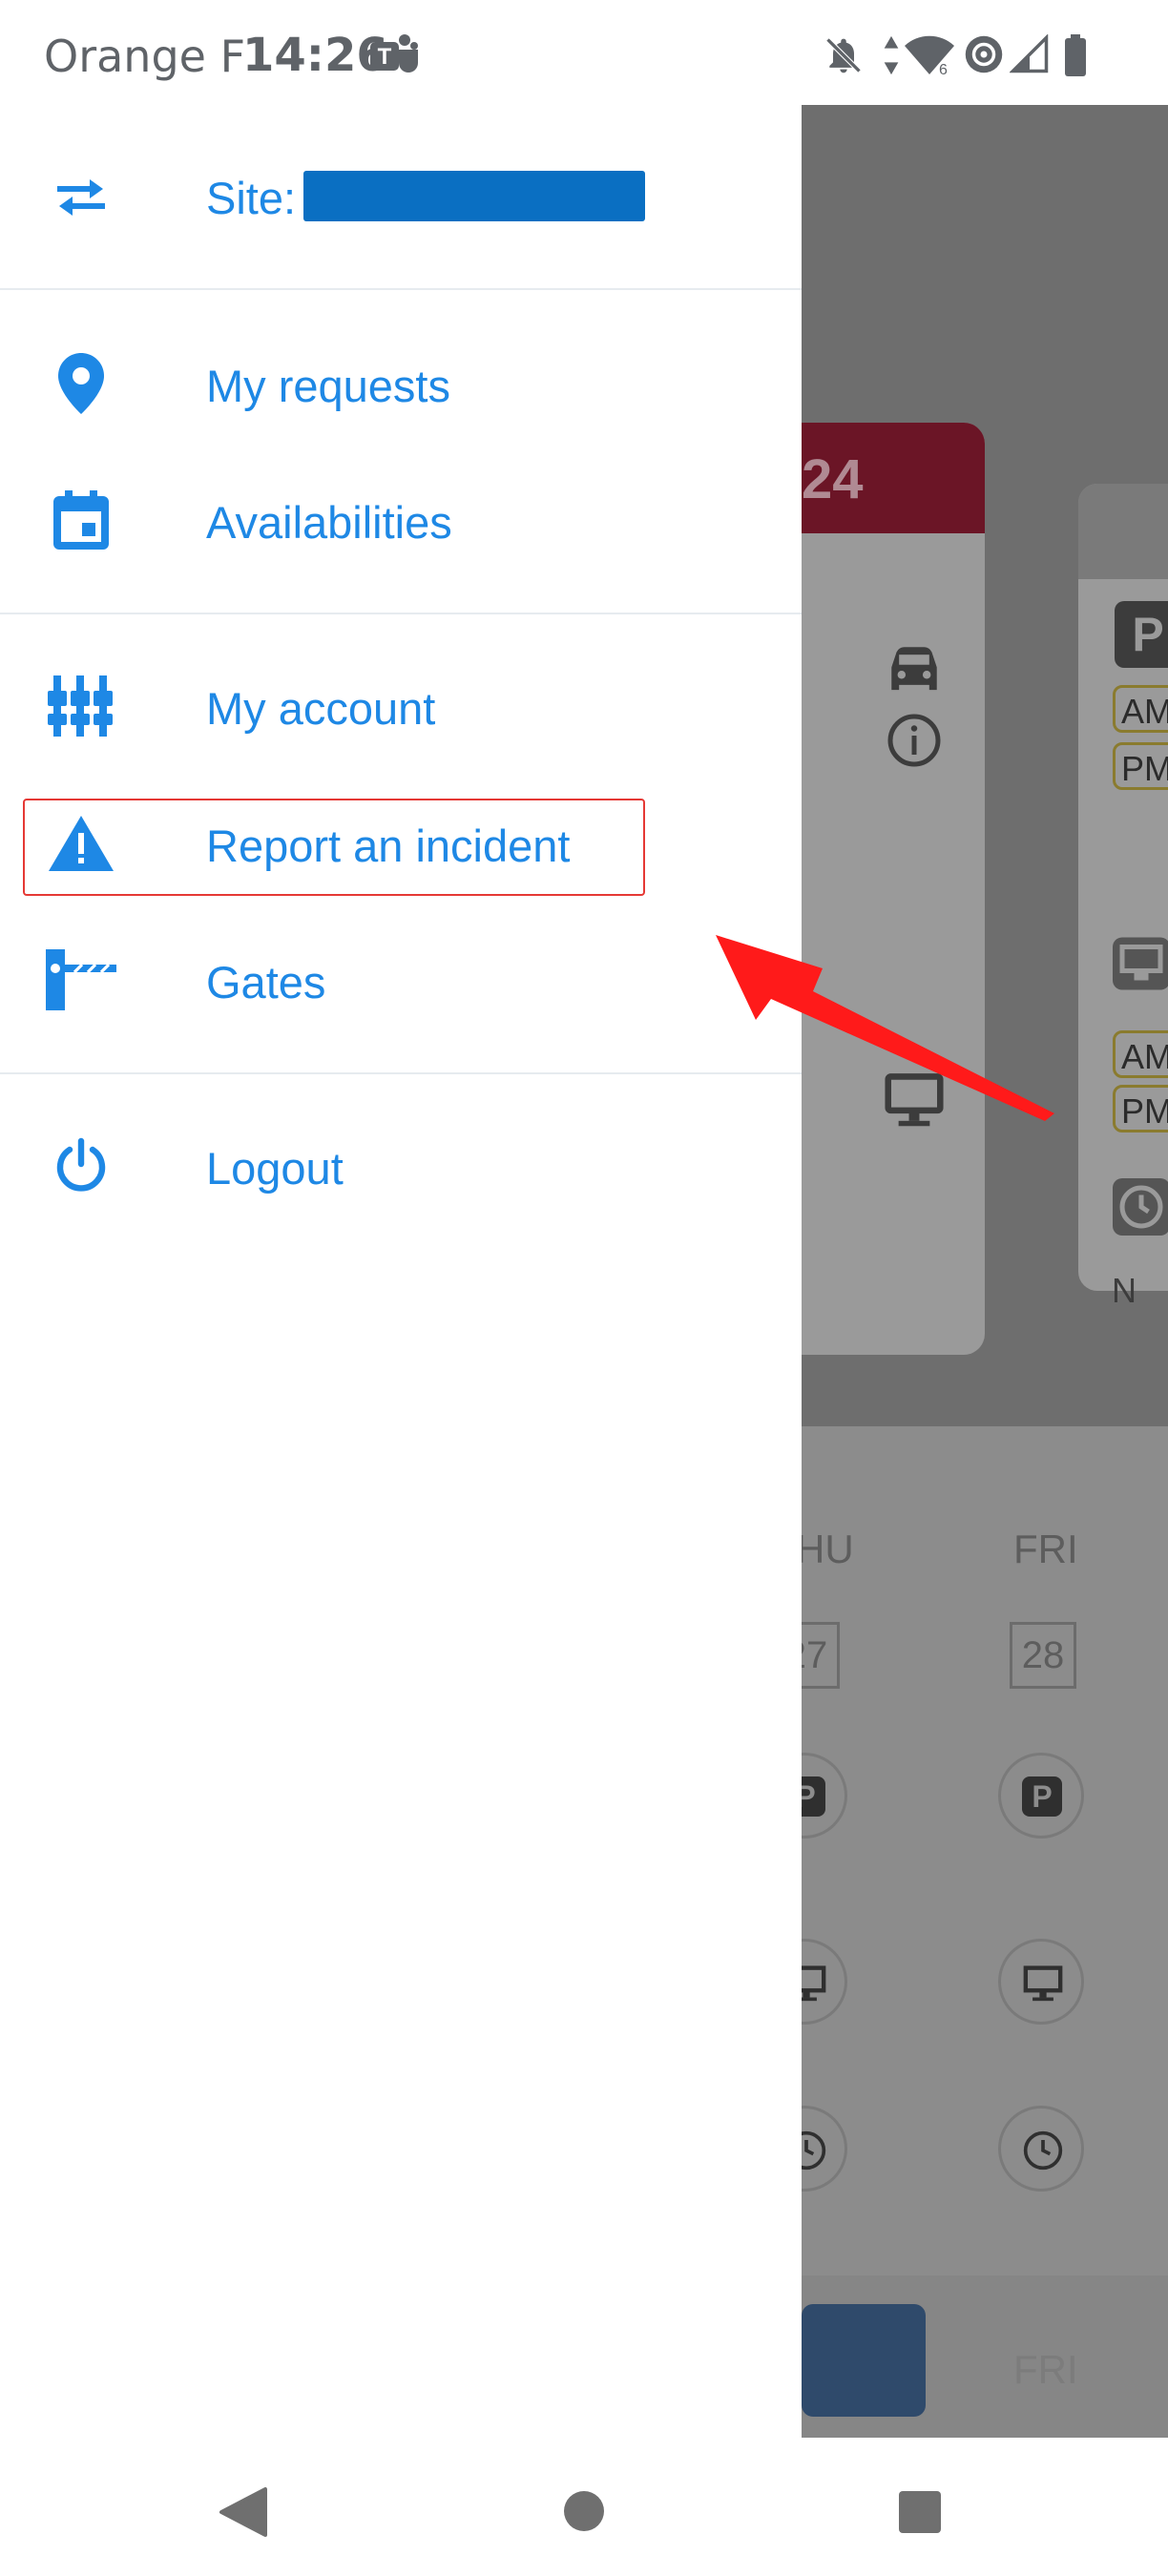  I want to click on teams-icon: T, so click(394, 58).